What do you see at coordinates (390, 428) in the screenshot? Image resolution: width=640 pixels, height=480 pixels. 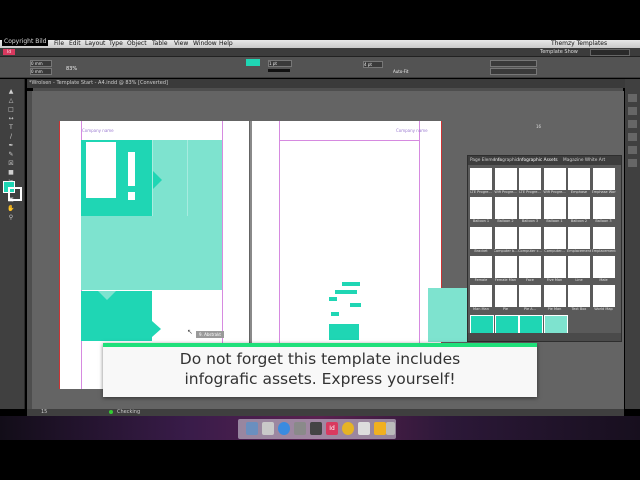 I see `trash-icon` at bounding box center [390, 428].